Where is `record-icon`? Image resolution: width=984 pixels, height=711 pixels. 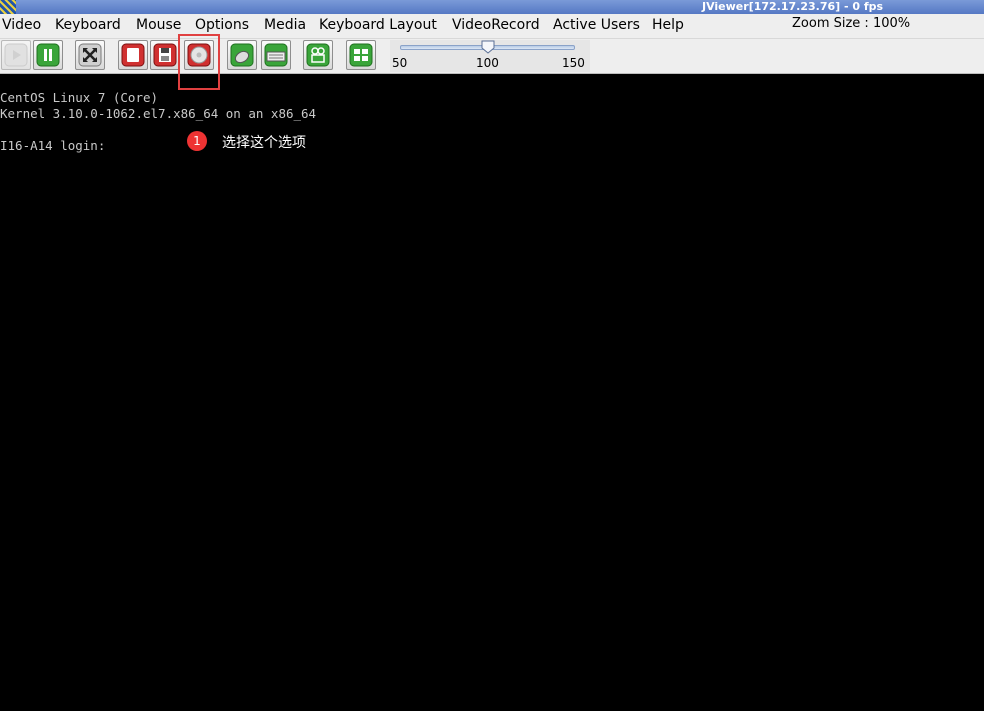 record-icon is located at coordinates (133, 55).